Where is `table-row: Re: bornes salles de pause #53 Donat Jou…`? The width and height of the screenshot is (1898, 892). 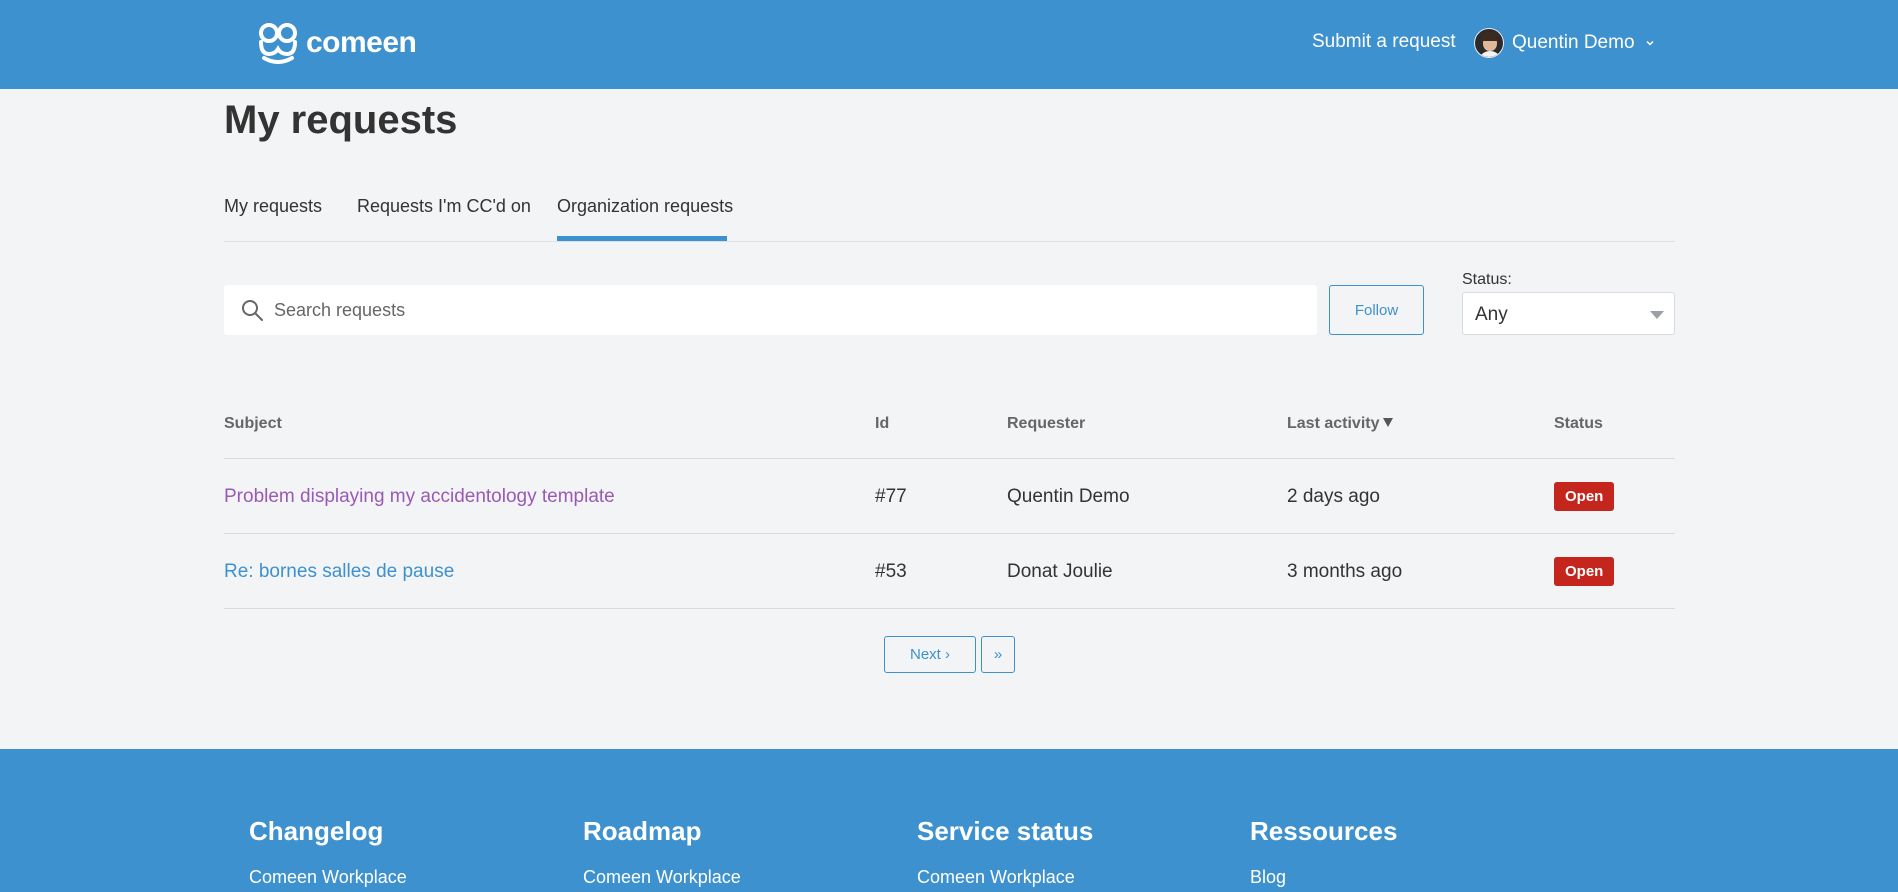 table-row: Re: bornes salles de pause #53 Donat Jou… is located at coordinates (949, 571).